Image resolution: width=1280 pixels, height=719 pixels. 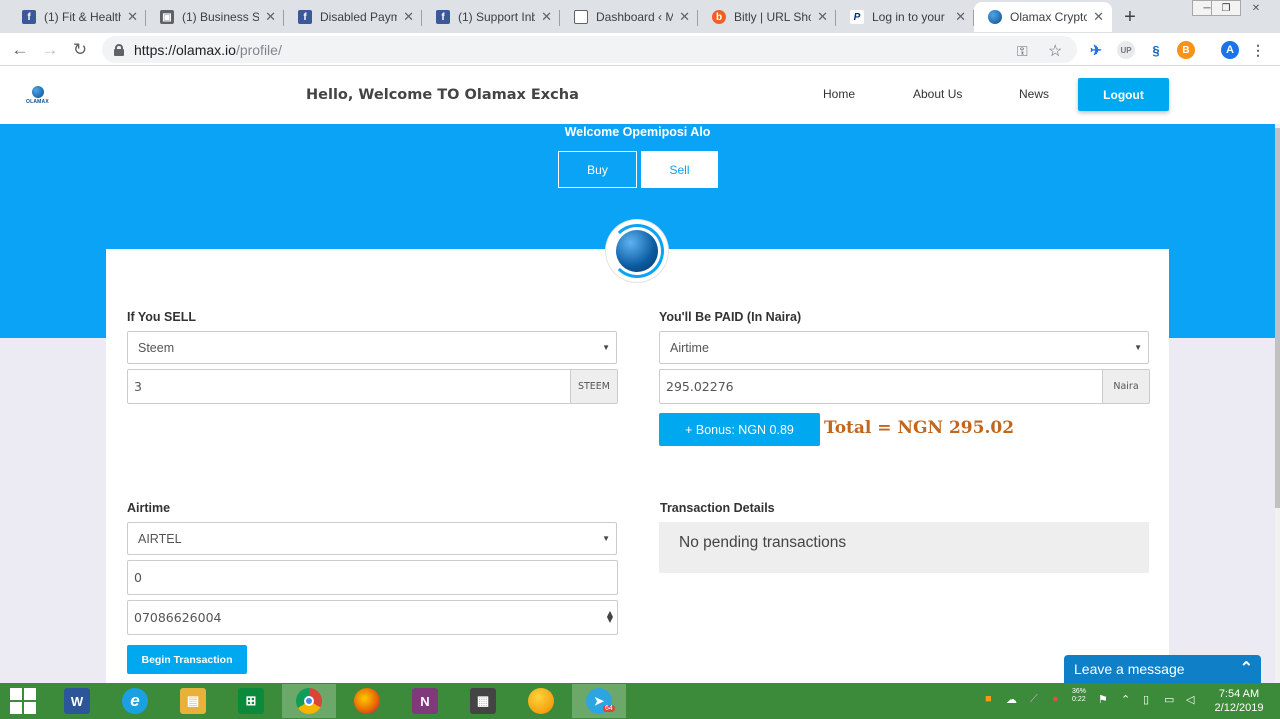 What do you see at coordinates (77, 701) in the screenshot?
I see `taskbar-word-icon: W` at bounding box center [77, 701].